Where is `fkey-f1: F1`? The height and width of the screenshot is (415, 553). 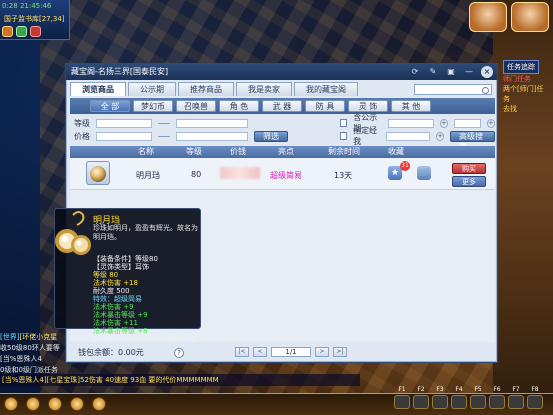
fkey-f1: F1 is located at coordinates (402, 399).